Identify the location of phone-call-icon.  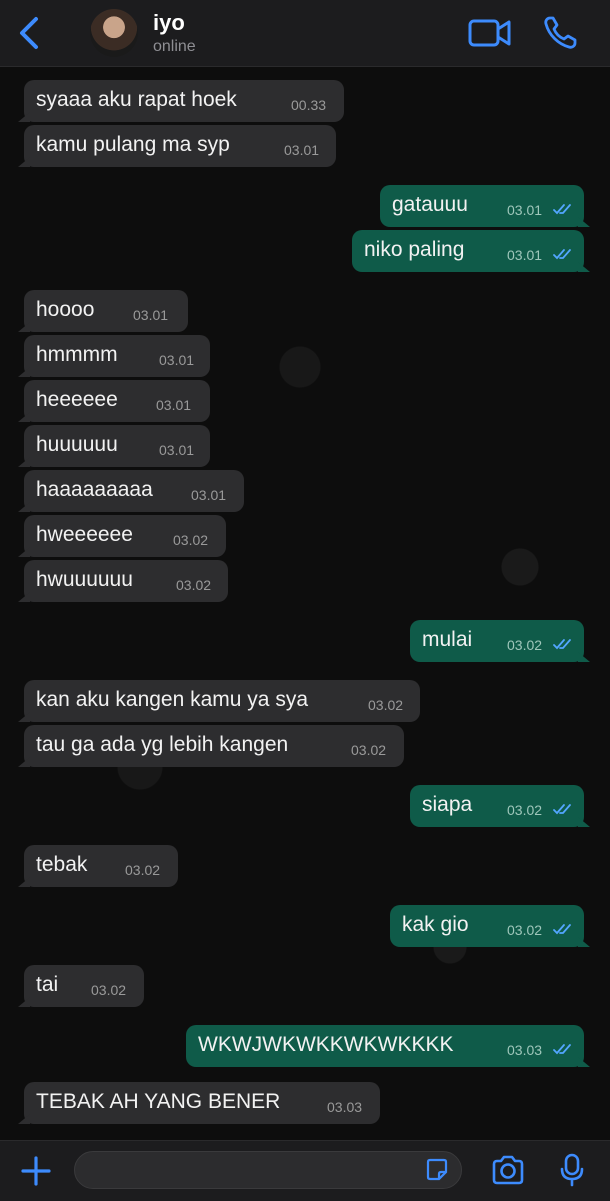
(560, 33).